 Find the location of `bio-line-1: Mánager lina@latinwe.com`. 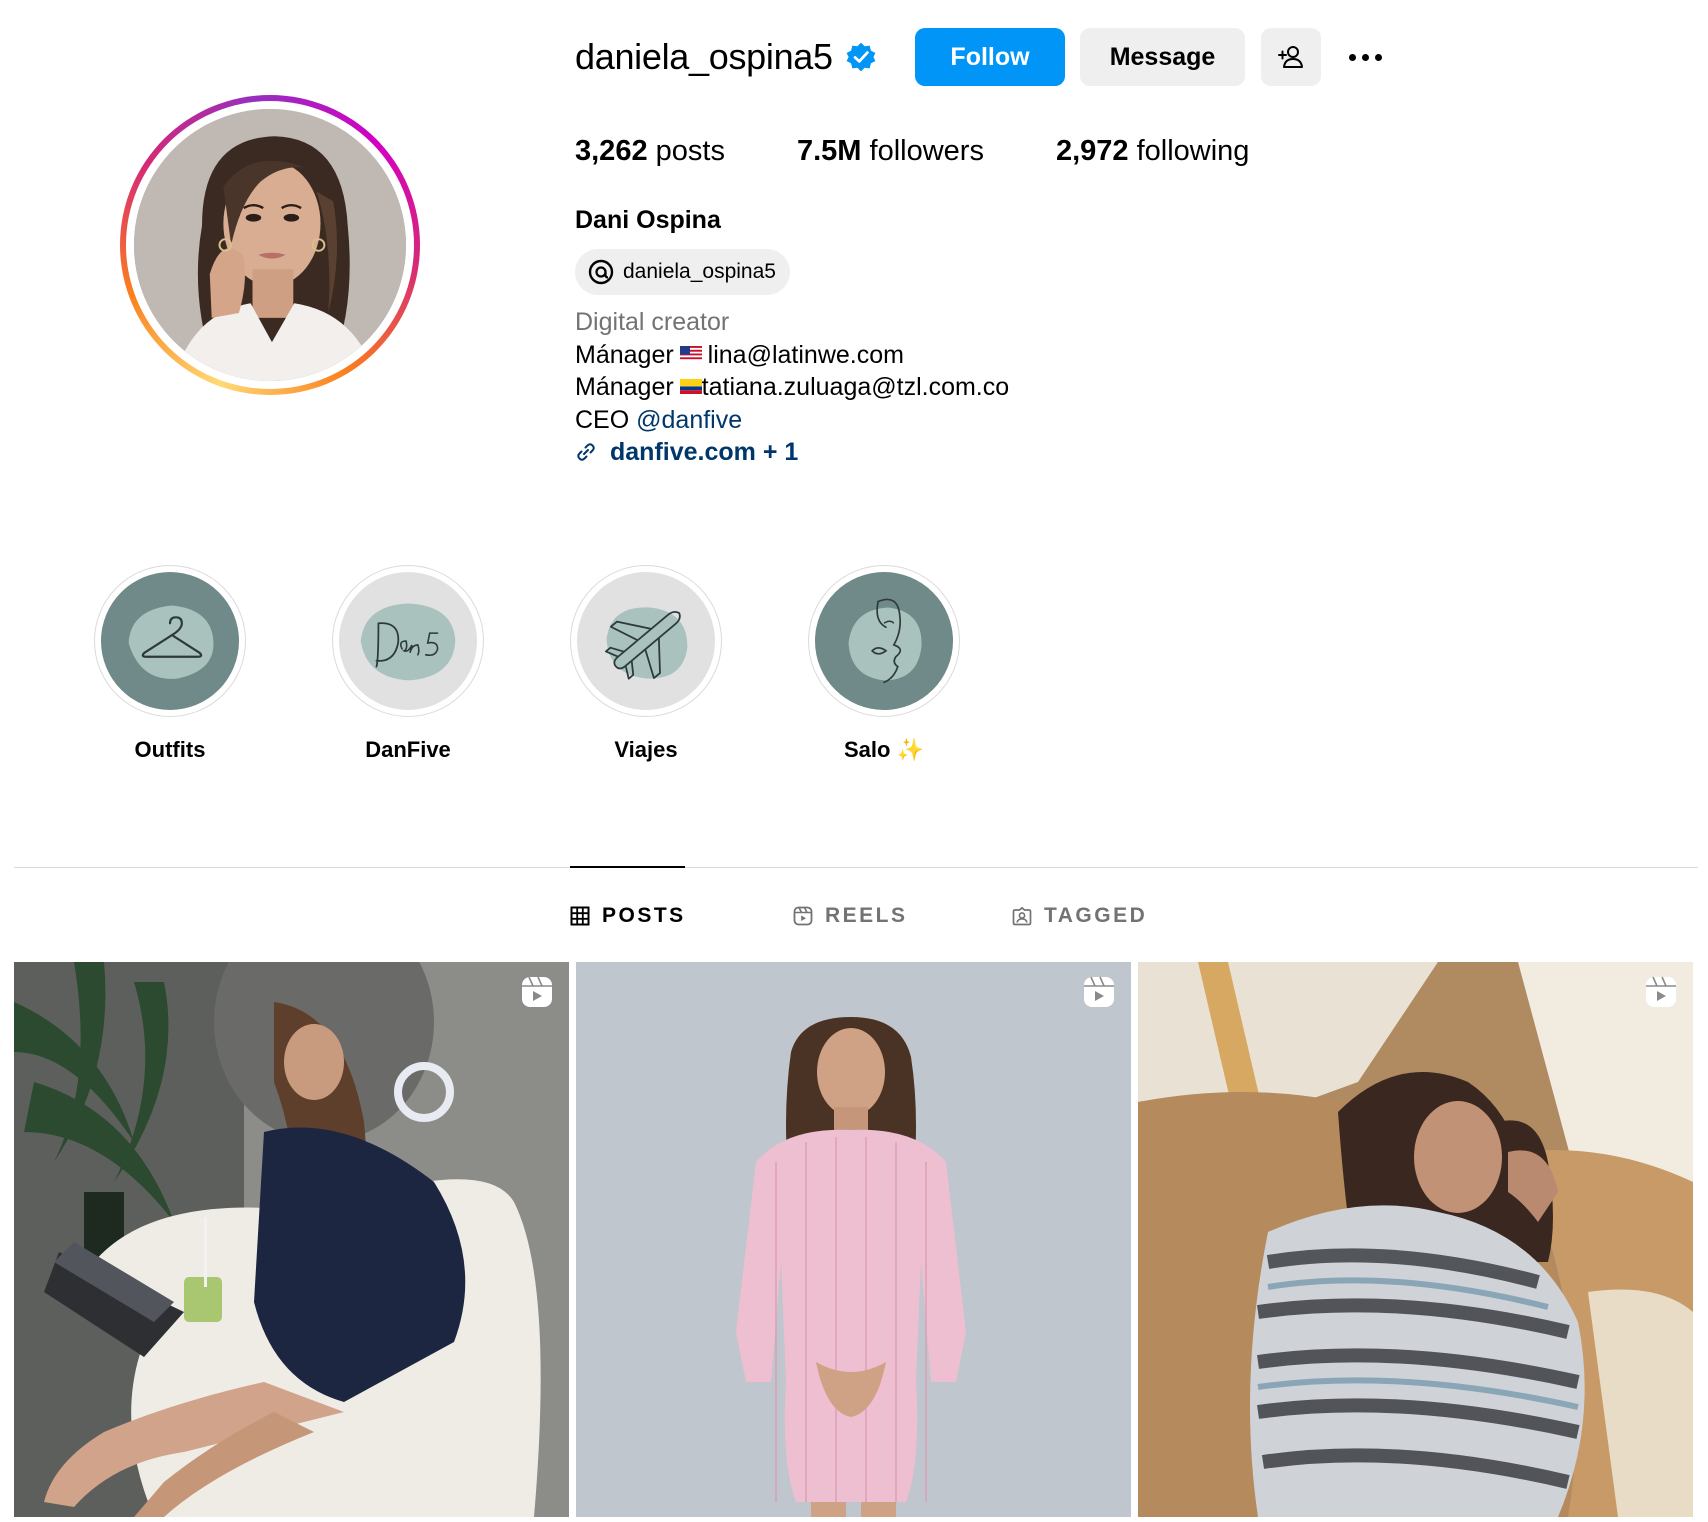

bio-line-1: Mánager lina@latinwe.com is located at coordinates (792, 355).